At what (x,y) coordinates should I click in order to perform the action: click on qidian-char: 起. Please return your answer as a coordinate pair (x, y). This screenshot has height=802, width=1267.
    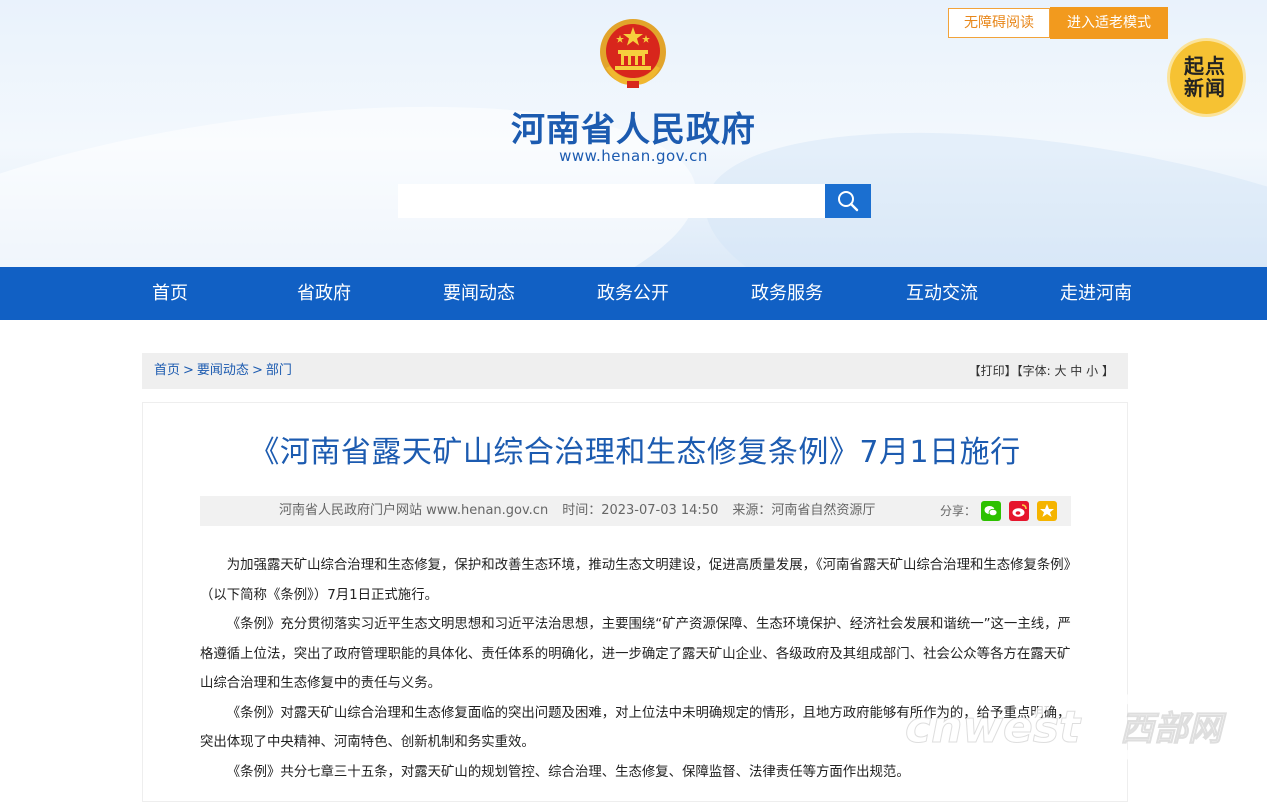
    Looking at the image, I should click on (1194, 66).